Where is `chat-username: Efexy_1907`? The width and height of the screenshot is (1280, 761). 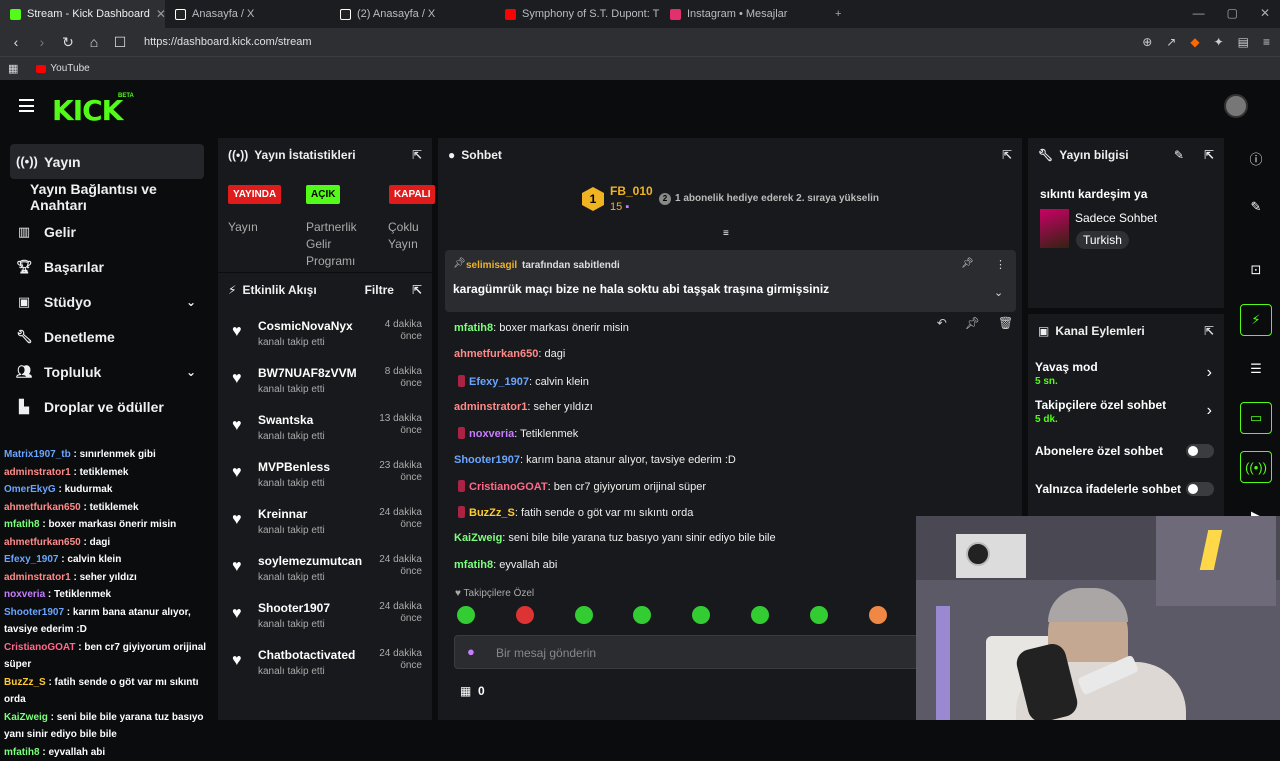 chat-username: Efexy_1907 is located at coordinates (499, 382).